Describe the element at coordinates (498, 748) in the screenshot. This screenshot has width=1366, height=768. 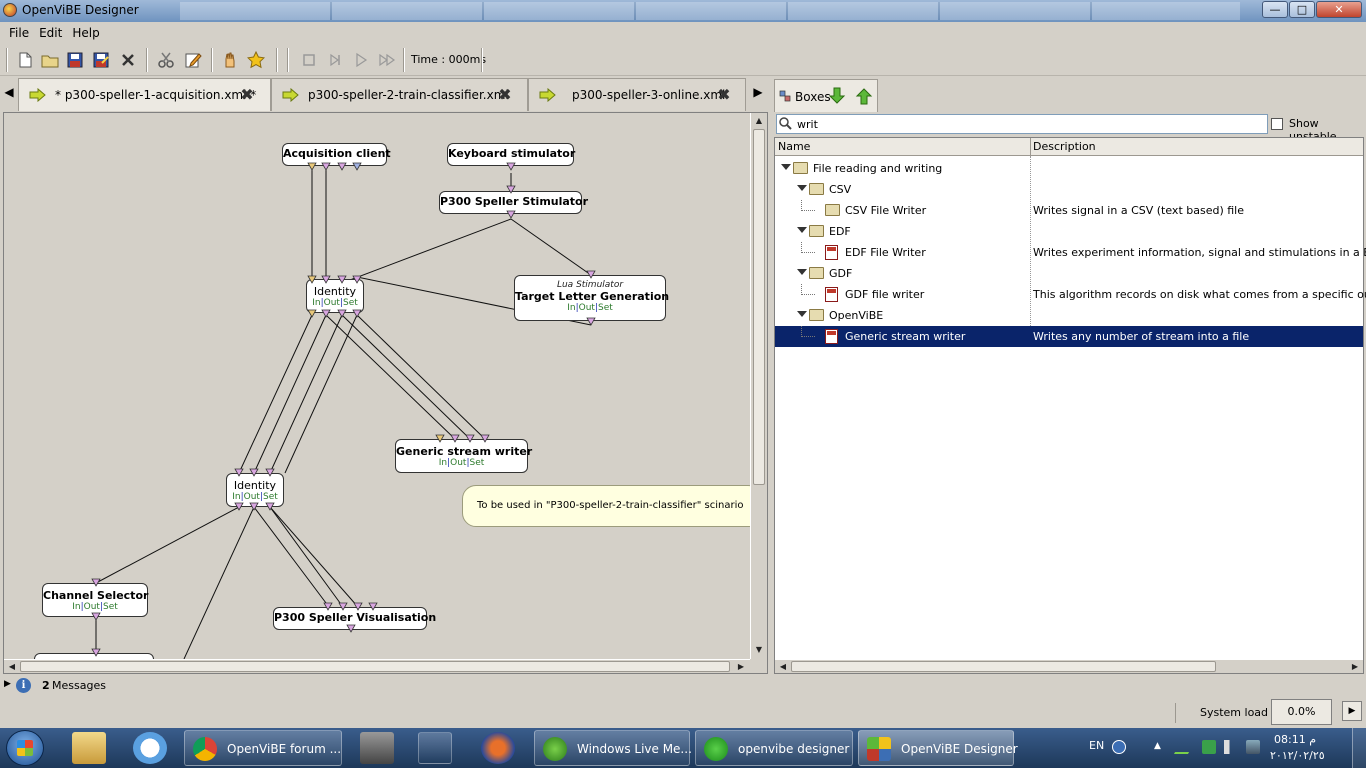
I see `firefox-pin-icon` at that location.